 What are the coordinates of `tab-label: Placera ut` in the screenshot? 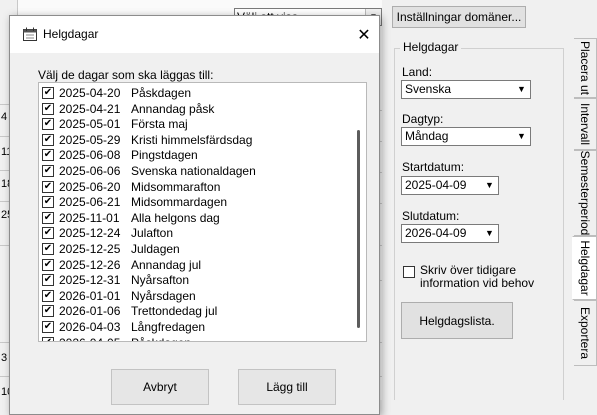 It's located at (585, 68).